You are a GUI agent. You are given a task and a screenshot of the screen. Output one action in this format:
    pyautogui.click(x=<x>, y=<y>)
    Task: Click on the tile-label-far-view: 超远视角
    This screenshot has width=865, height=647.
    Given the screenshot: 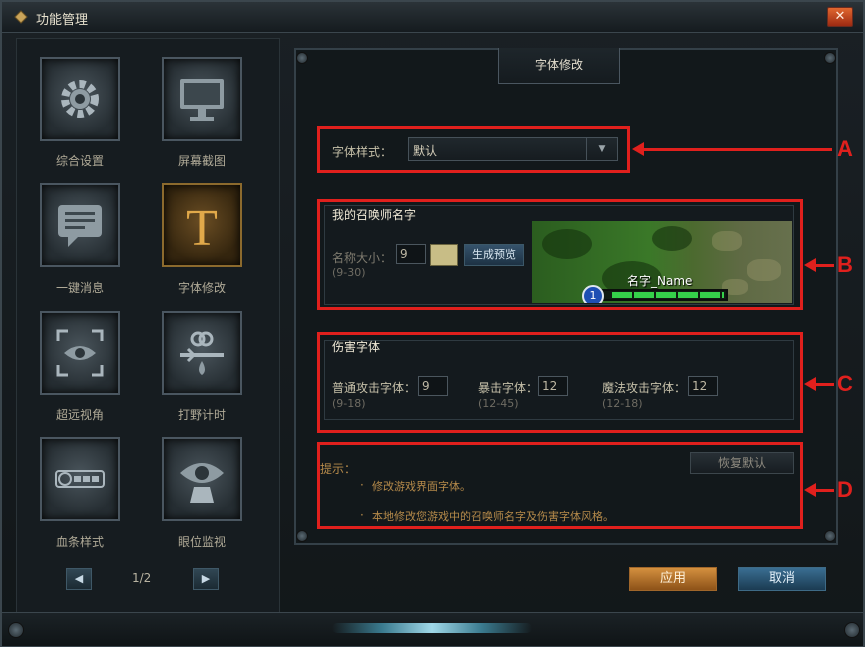 What is the action you would take?
    pyautogui.click(x=79, y=415)
    